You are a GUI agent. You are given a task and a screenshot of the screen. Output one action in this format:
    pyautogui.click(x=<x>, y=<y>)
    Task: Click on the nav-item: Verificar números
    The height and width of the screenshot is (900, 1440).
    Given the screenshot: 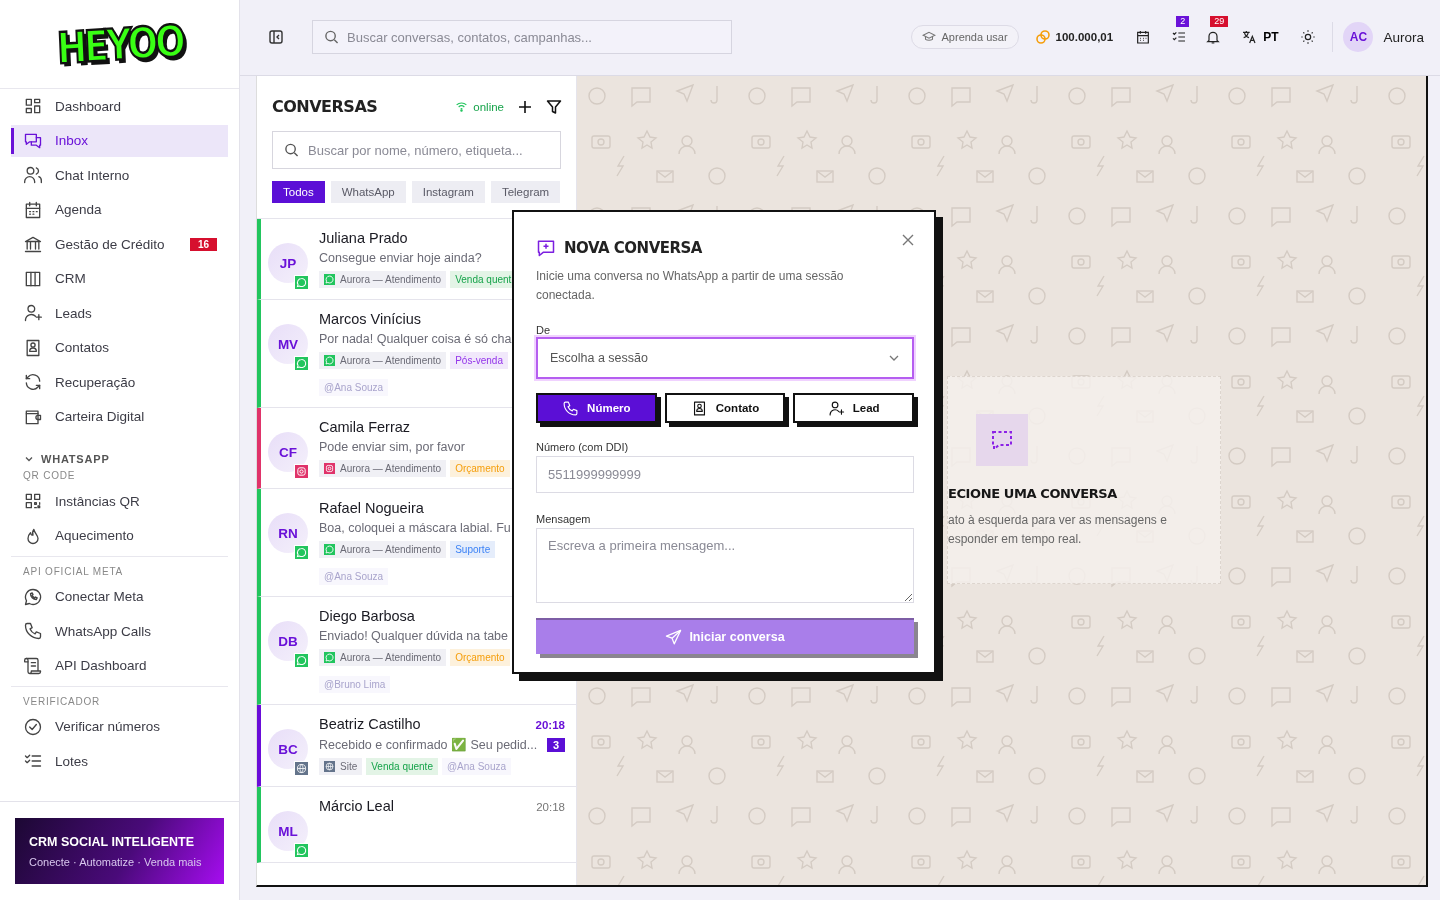 What is the action you would take?
    pyautogui.click(x=119, y=726)
    